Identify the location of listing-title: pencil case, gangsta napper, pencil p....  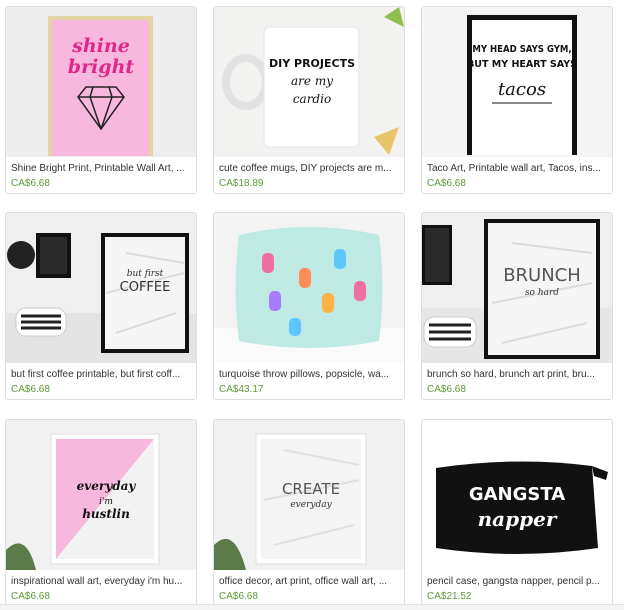
(518, 581).